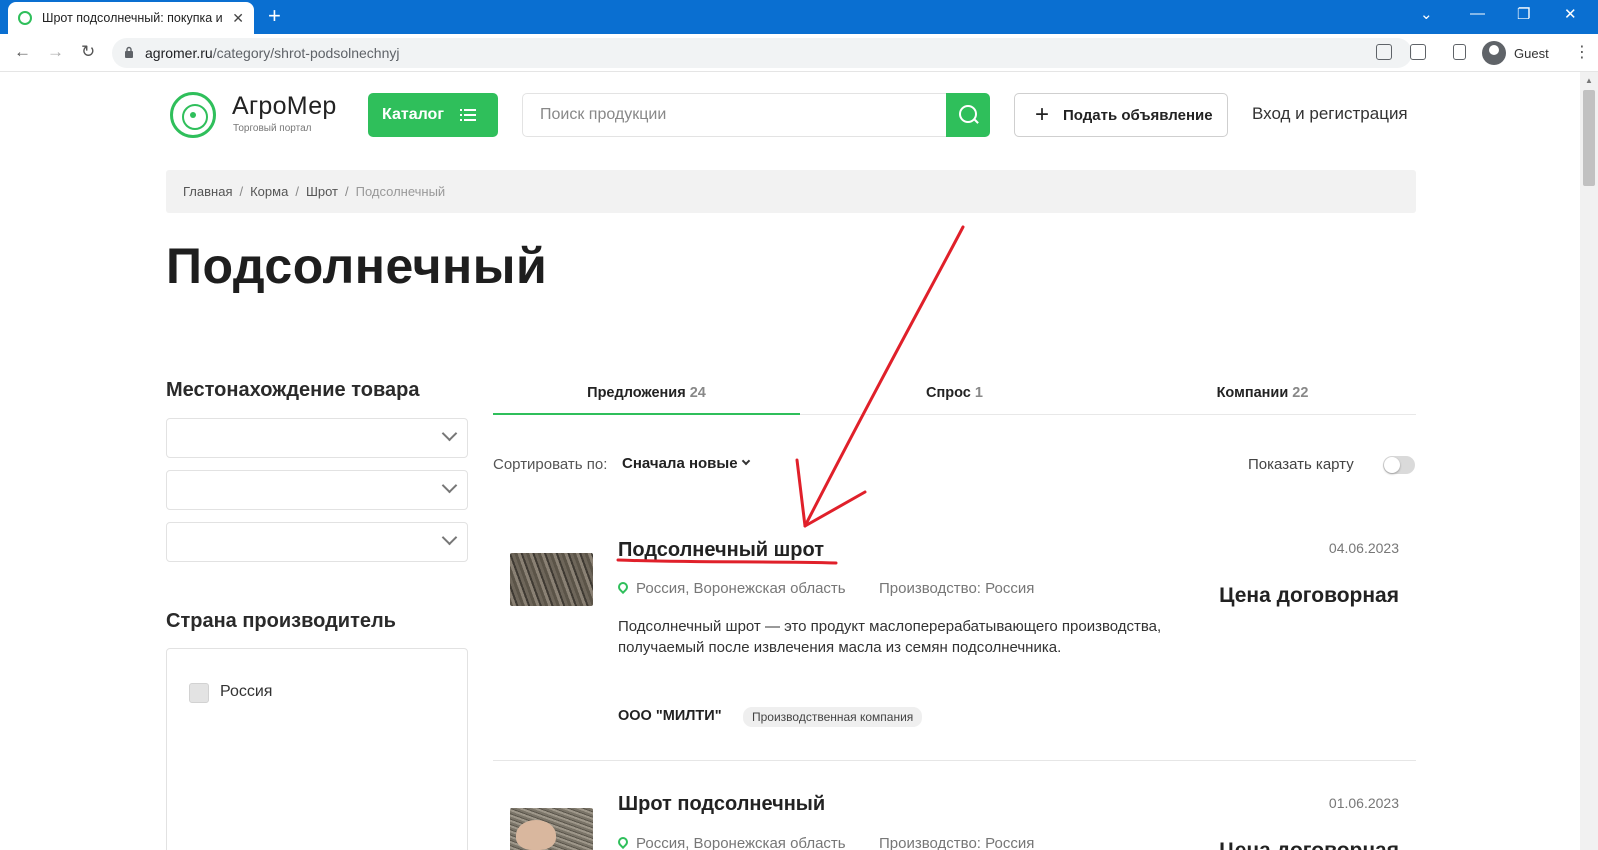 The width and height of the screenshot is (1598, 850). I want to click on tab-search-chevron-icon: ⌄, so click(1426, 14).